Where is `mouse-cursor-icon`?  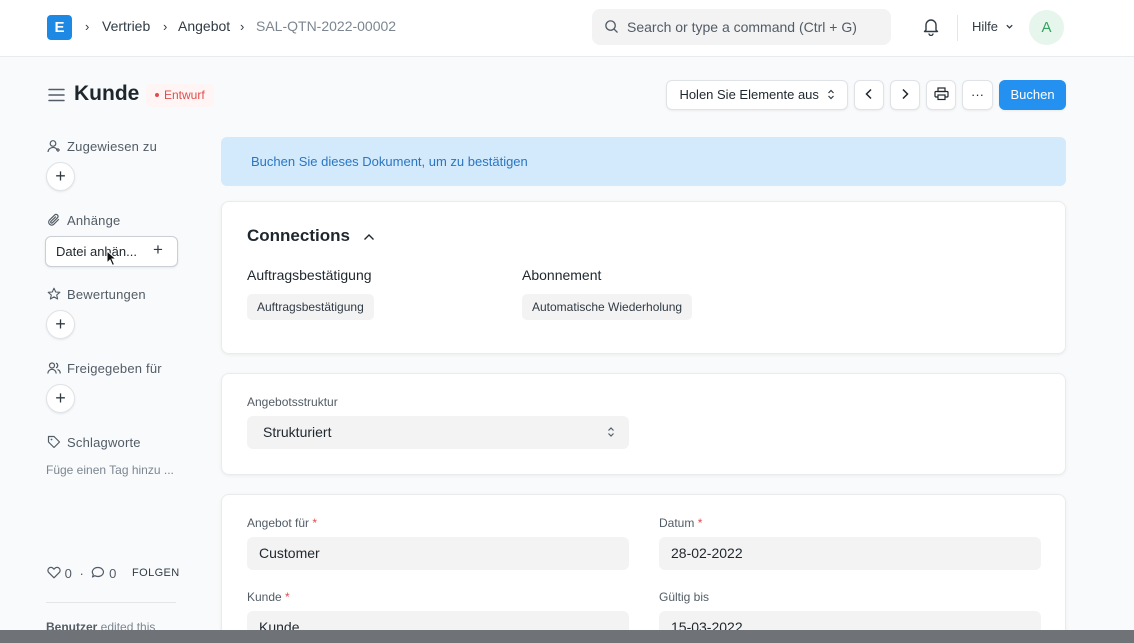 mouse-cursor-icon is located at coordinates (111, 258).